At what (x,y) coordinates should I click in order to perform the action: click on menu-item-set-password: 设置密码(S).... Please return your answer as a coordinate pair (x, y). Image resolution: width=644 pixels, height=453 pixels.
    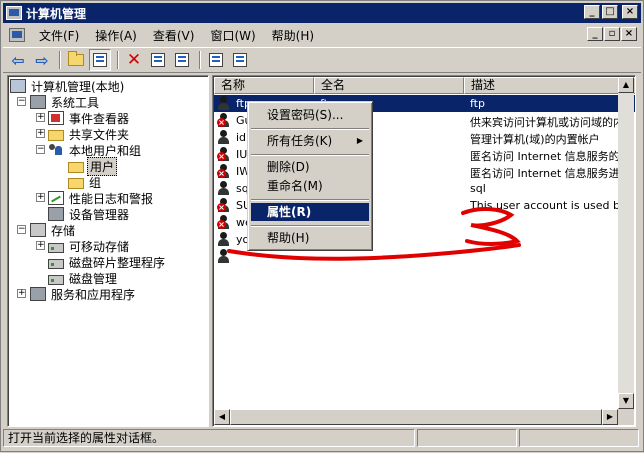
    Looking at the image, I should click on (310, 115).